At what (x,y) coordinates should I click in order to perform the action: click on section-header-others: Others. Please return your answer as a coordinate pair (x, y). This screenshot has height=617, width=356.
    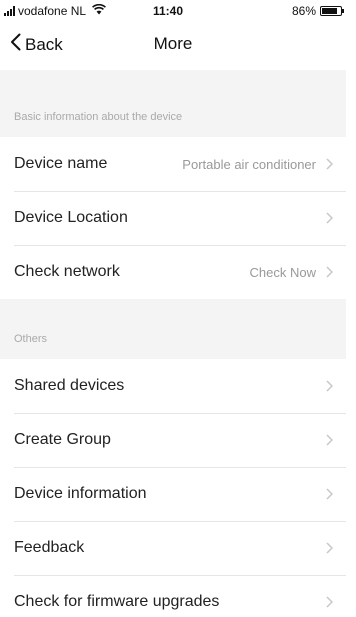
    Looking at the image, I should click on (173, 329).